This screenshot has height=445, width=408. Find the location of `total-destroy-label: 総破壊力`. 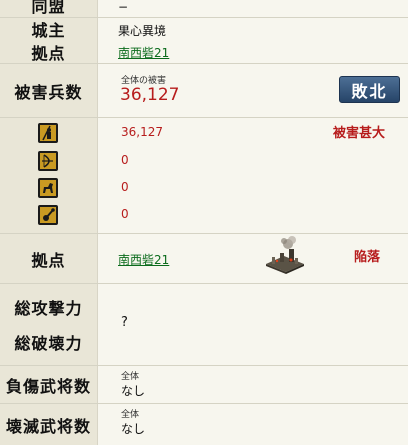

total-destroy-label: 総破壊力 is located at coordinates (48, 343).